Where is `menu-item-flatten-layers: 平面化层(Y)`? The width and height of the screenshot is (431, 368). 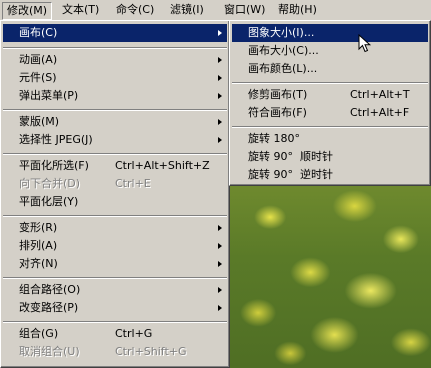 menu-item-flatten-layers: 平面化层(Y) is located at coordinates (115, 202).